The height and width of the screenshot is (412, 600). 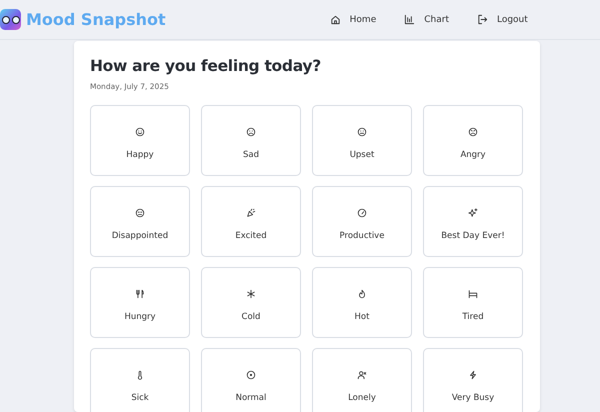 I want to click on app-logo-icon, so click(x=10, y=19).